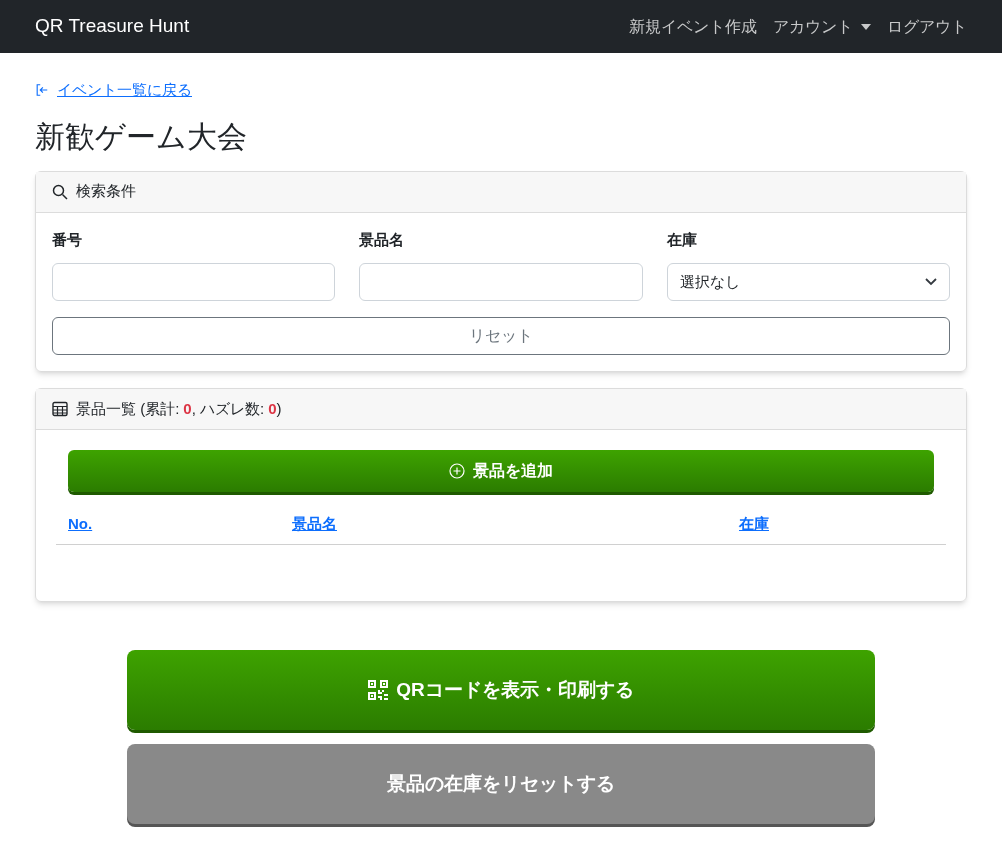 This screenshot has height=841, width=1002. What do you see at coordinates (501, 690) in the screenshot?
I see `show-qr-button: QRコードを表示・印刷する` at bounding box center [501, 690].